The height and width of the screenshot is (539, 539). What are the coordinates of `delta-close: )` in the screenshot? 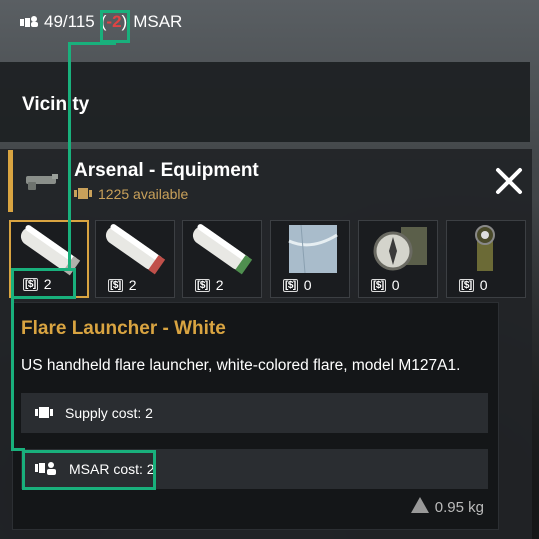 It's located at (124, 21).